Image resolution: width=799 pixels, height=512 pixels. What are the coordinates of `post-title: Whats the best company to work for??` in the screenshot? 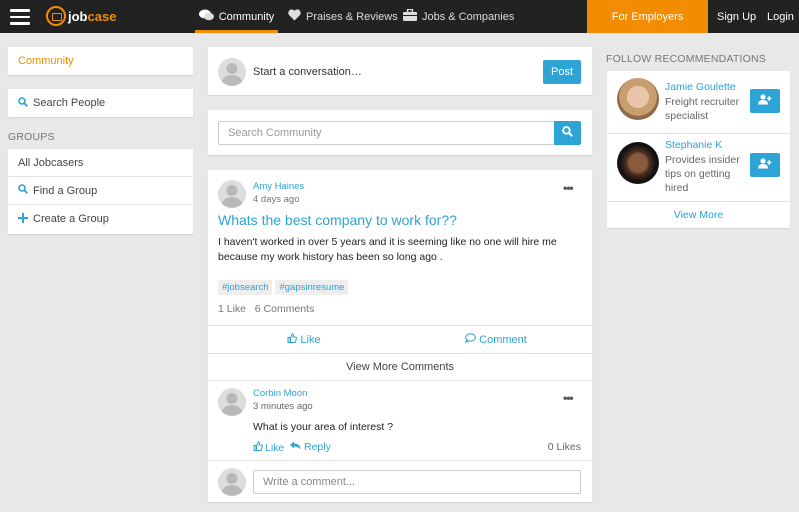 It's located at (337, 220).